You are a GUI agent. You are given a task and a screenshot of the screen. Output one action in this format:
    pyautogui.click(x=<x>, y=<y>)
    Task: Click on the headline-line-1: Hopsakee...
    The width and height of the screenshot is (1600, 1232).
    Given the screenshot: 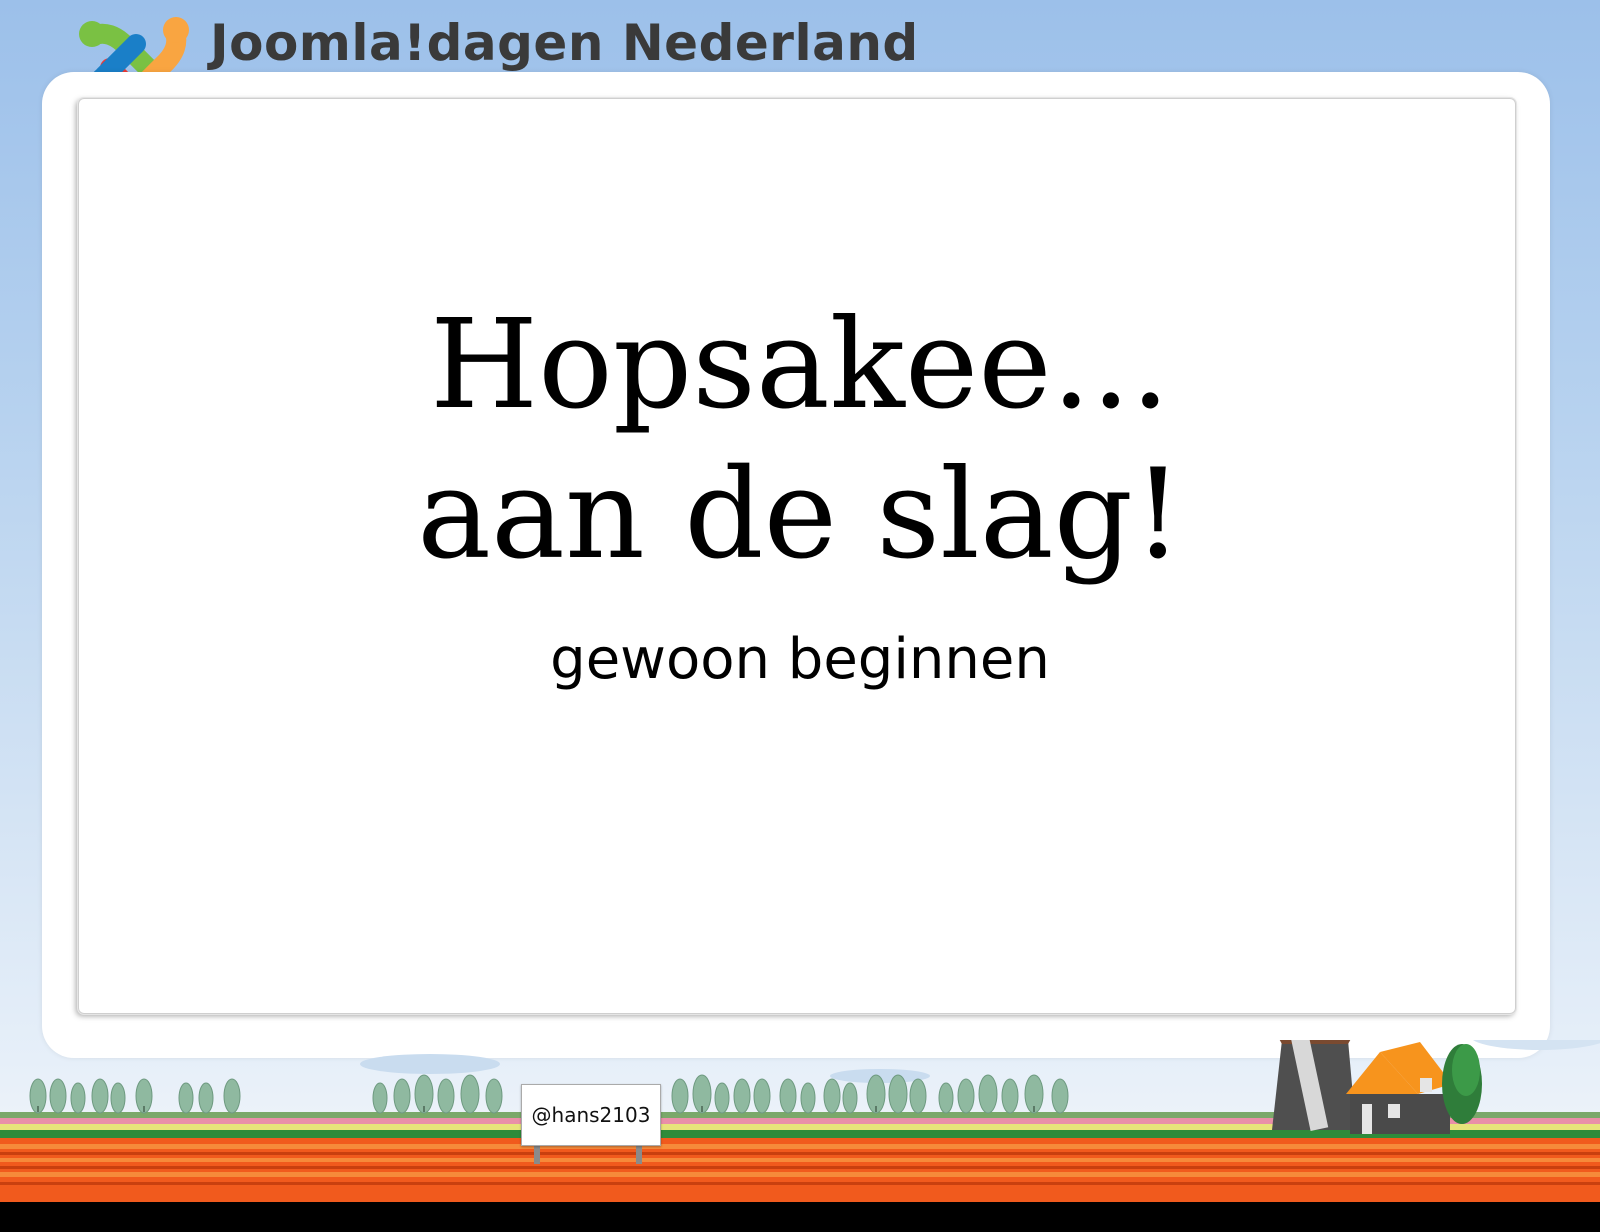 What is the action you would take?
    pyautogui.click(x=800, y=365)
    